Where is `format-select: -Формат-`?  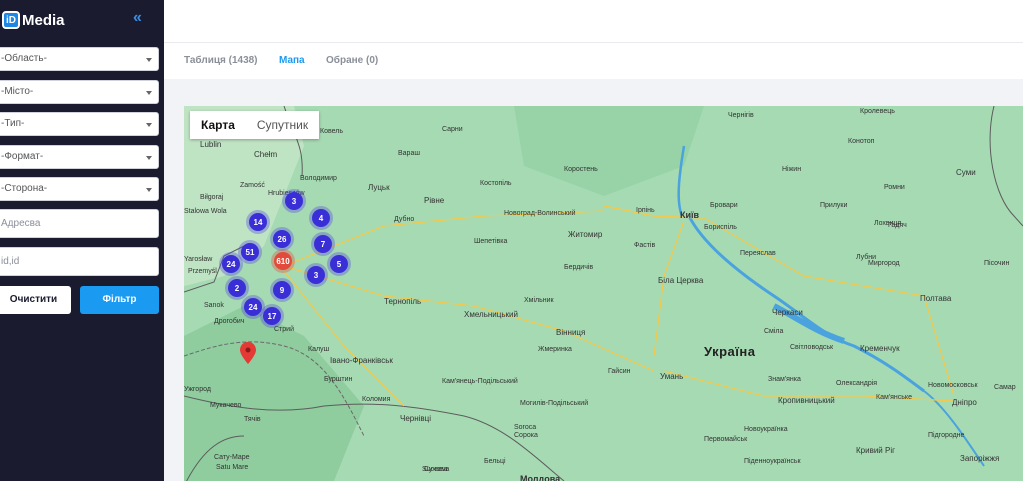 format-select: -Формат- is located at coordinates (79, 157).